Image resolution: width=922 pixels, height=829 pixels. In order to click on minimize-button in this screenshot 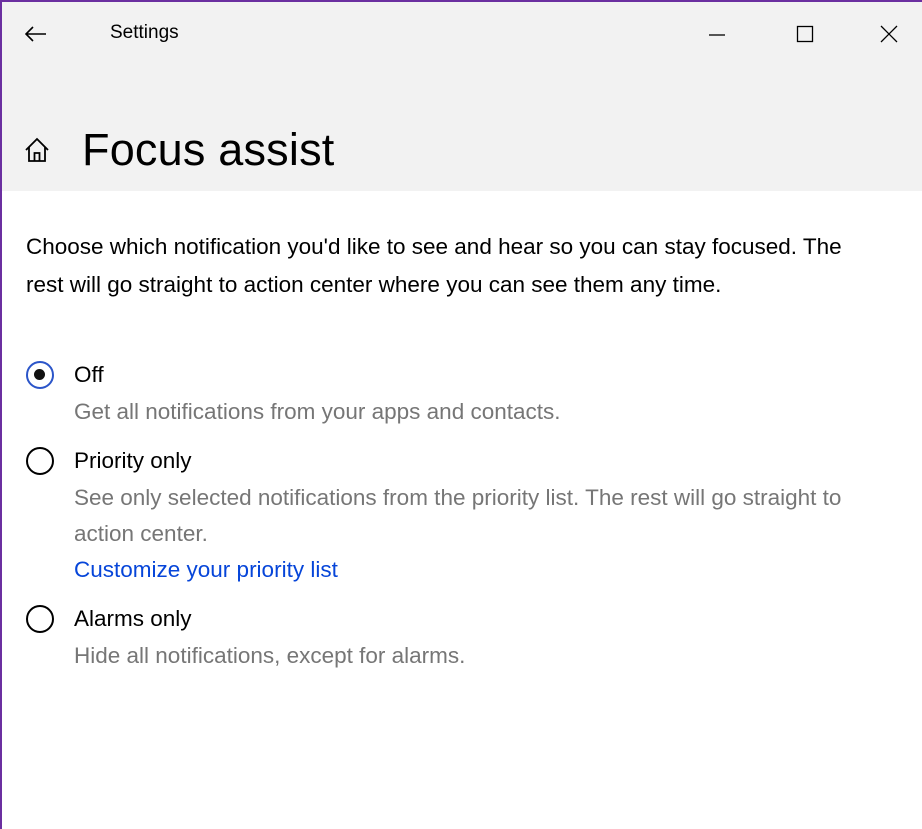, I will do `click(717, 34)`.